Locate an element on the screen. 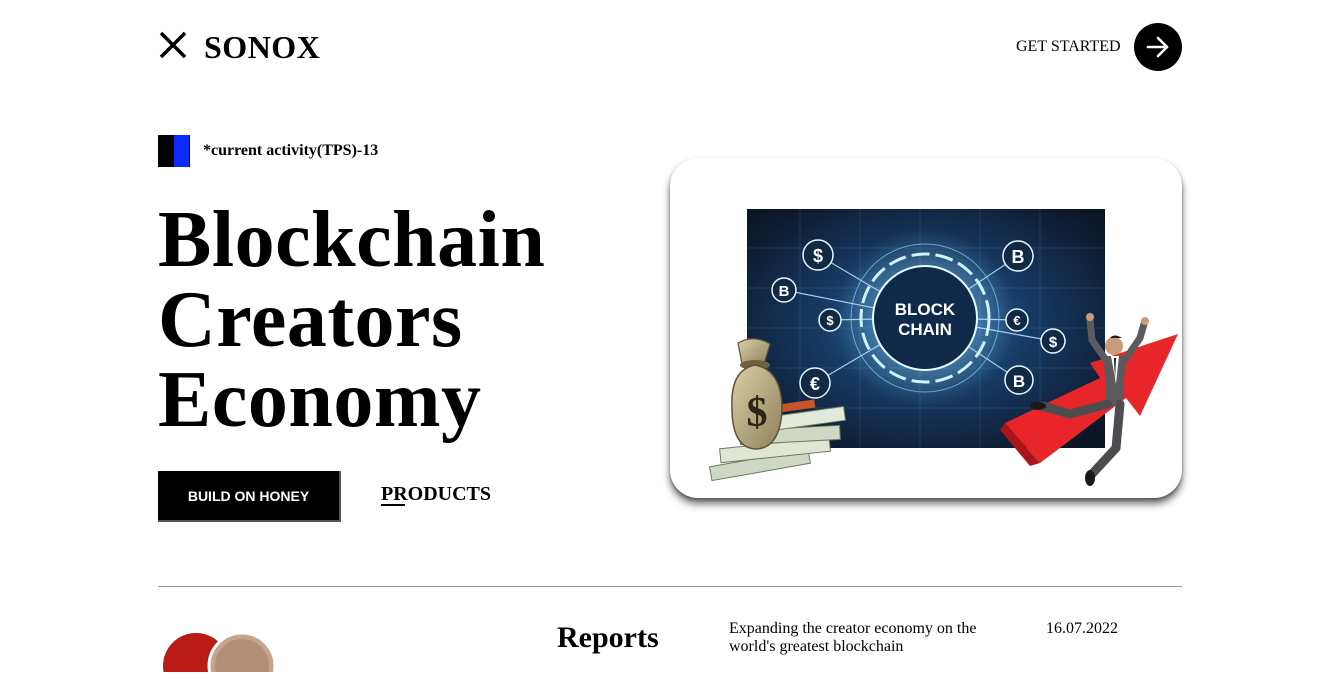  arrow-right-icon is located at coordinates (1157, 47).